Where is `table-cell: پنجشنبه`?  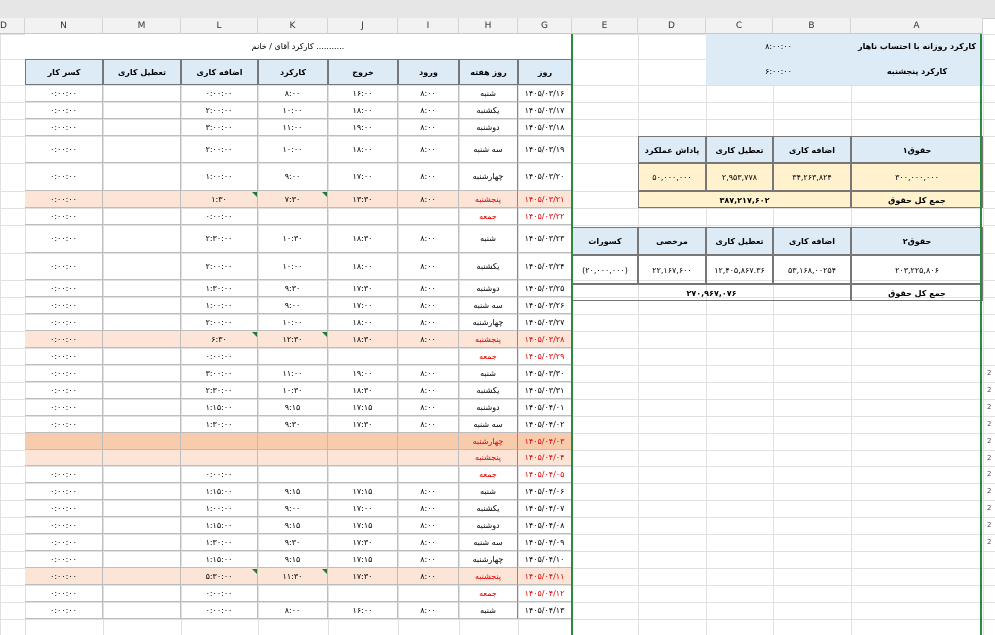
table-cell: پنجشنبه is located at coordinates (488, 199).